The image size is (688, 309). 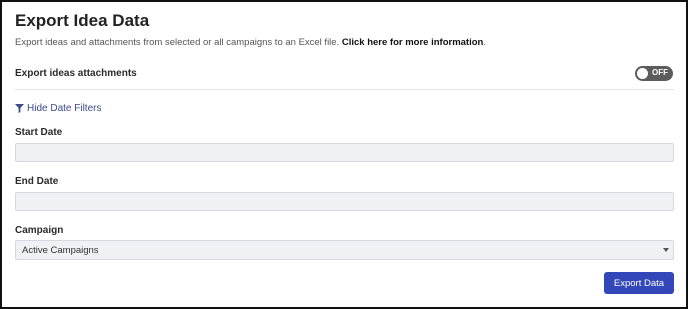 I want to click on toggle-knob, so click(x=642, y=73).